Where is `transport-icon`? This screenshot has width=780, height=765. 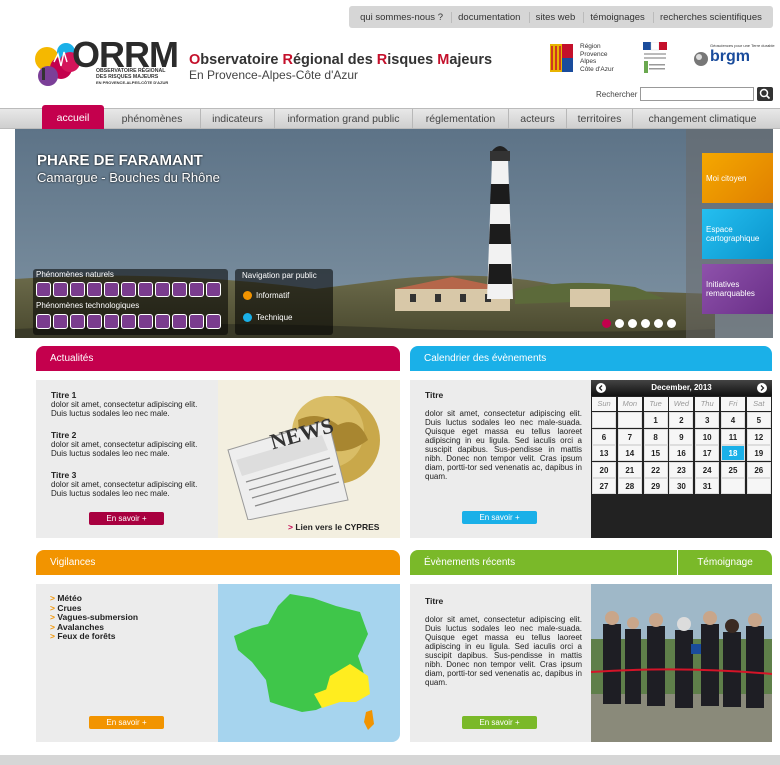 transport-icon is located at coordinates (94, 321).